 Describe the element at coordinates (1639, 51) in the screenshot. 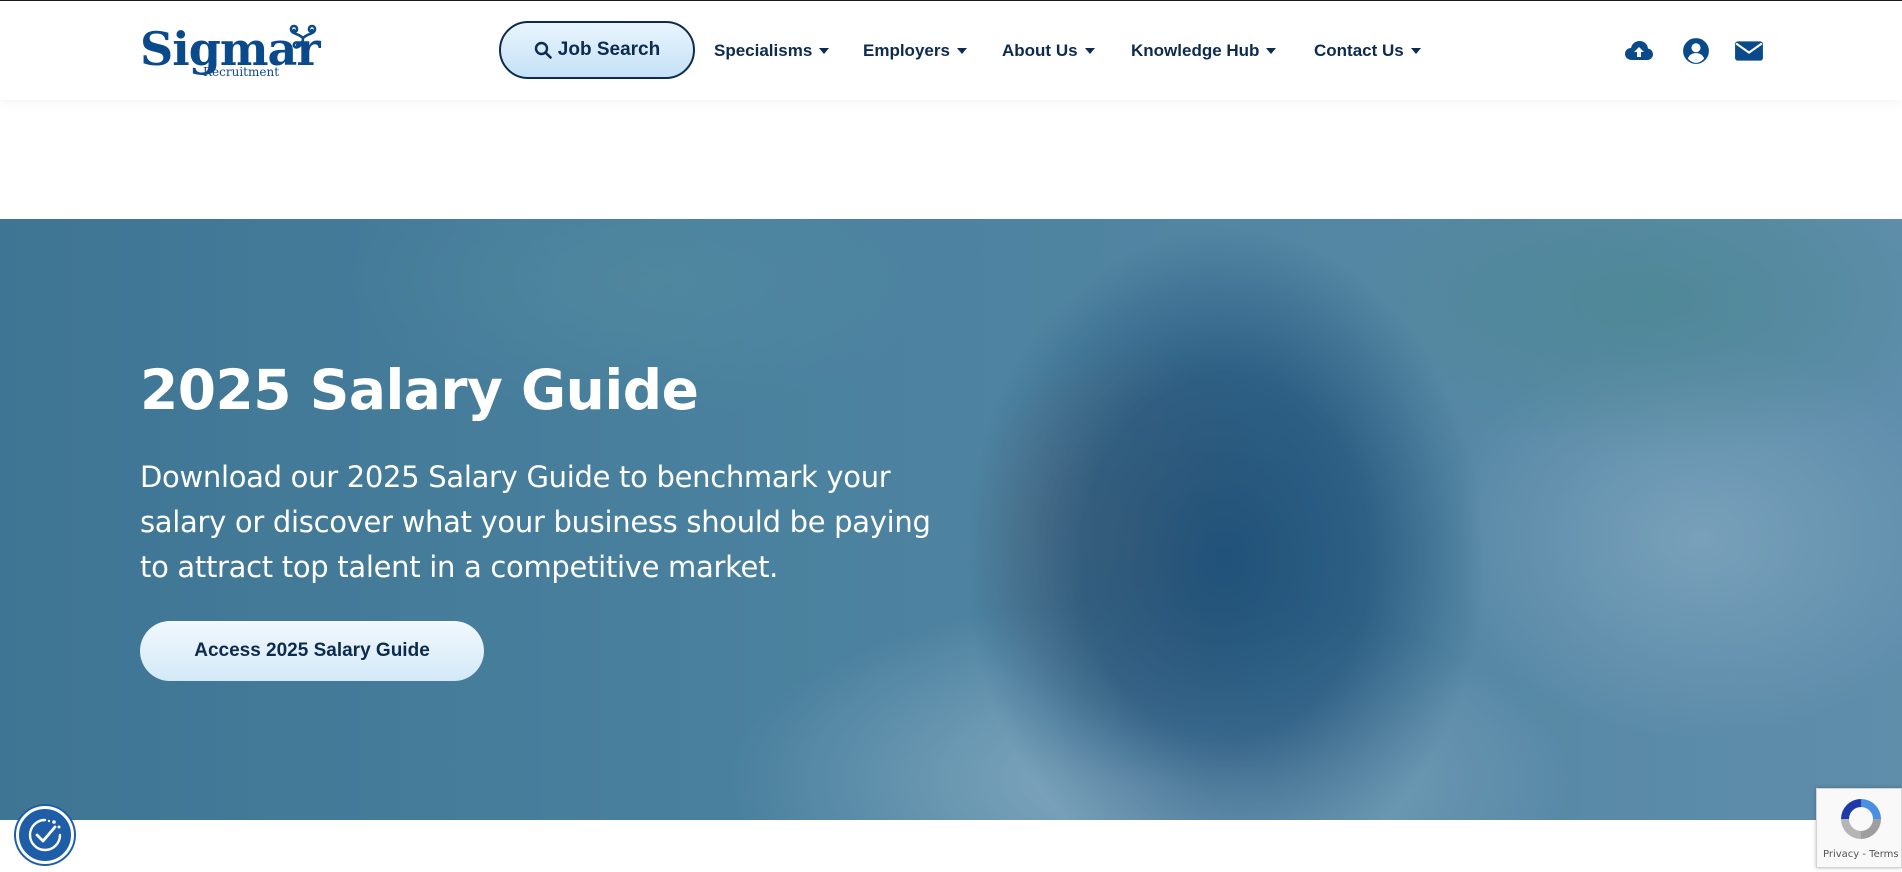

I see `upload-cv-icon` at that location.